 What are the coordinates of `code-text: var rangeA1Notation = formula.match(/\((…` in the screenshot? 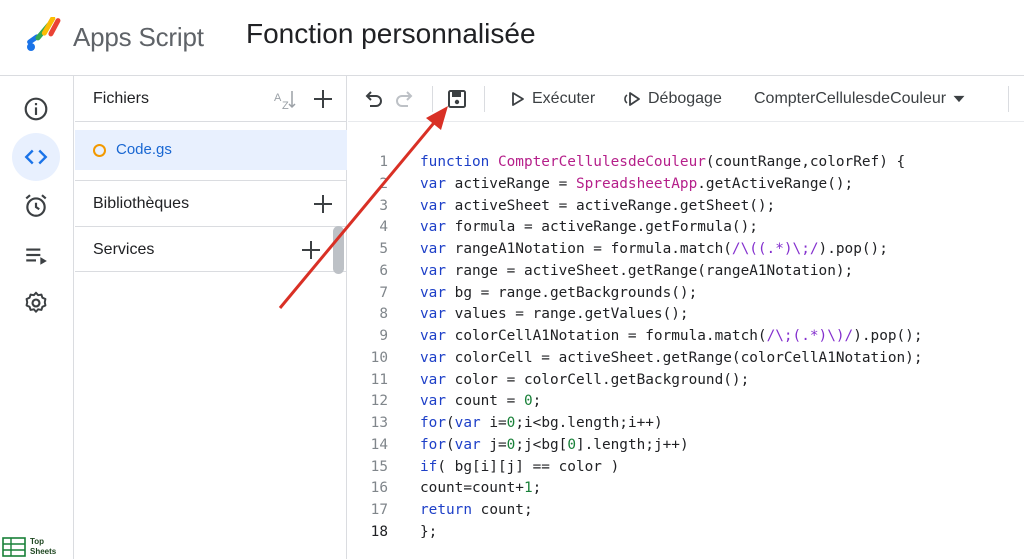 It's located at (654, 250).